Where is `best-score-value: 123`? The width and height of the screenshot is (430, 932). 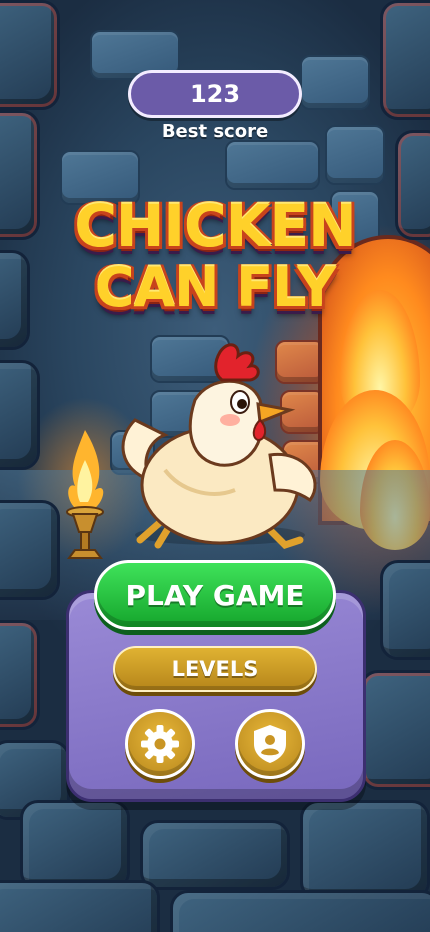
best-score-value: 123 is located at coordinates (215, 94).